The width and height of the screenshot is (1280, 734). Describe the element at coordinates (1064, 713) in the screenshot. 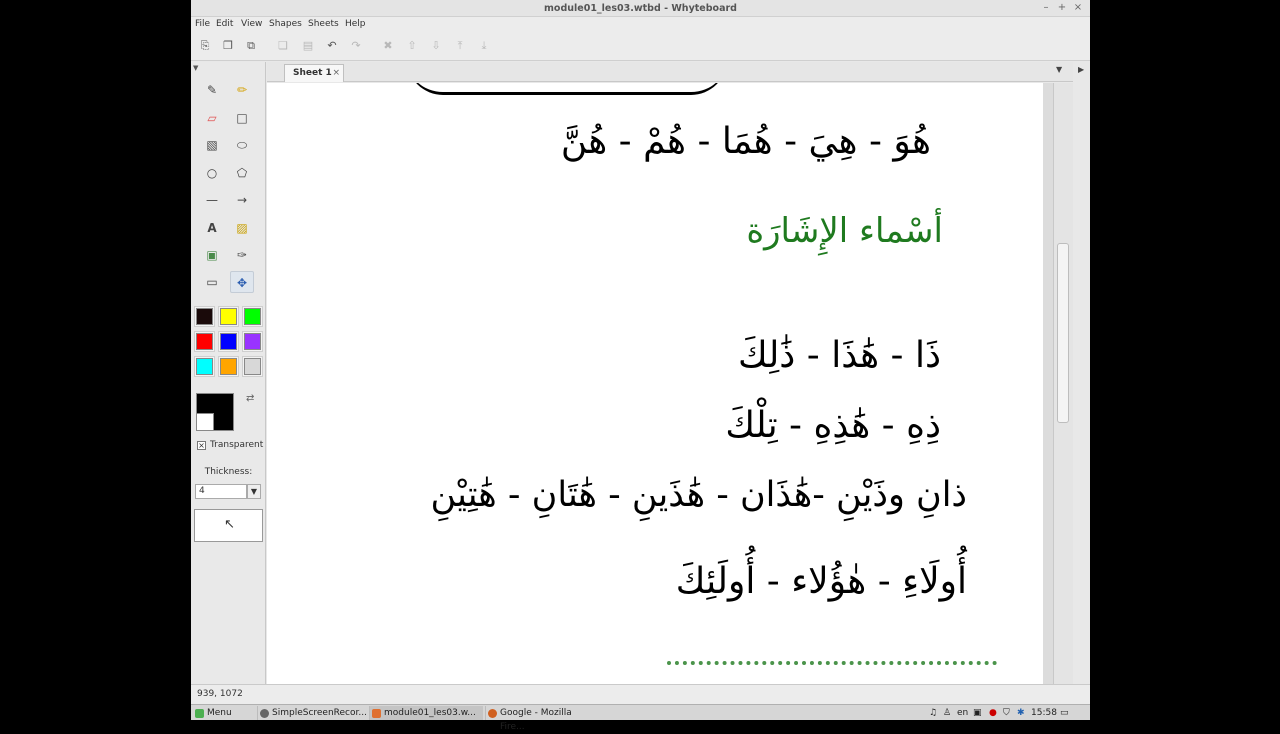

I see `show-desktop-icon: ▭` at that location.